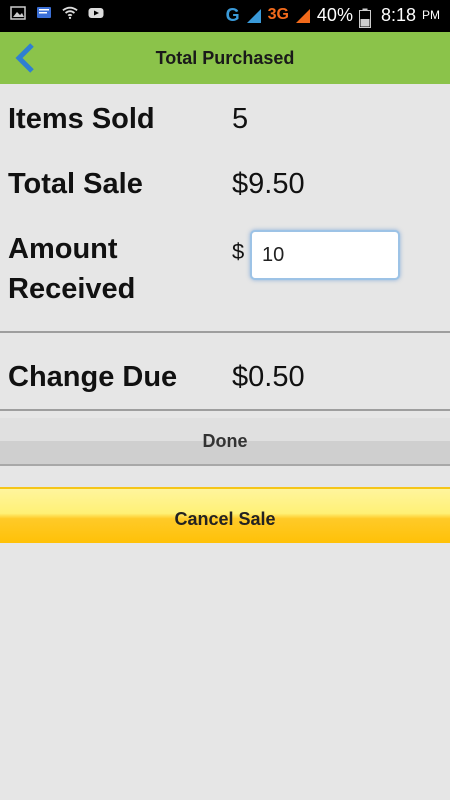 The image size is (450, 800). I want to click on battery-percent: 40%, so click(334, 15).